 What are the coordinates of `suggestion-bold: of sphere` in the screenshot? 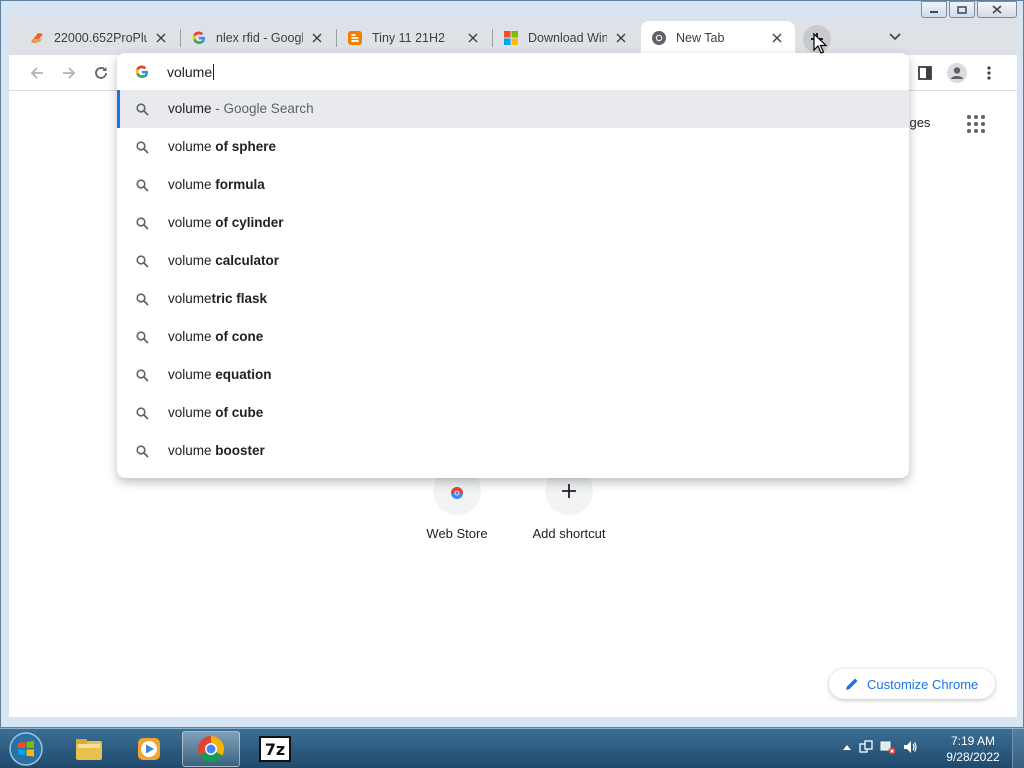 It's located at (246, 146).